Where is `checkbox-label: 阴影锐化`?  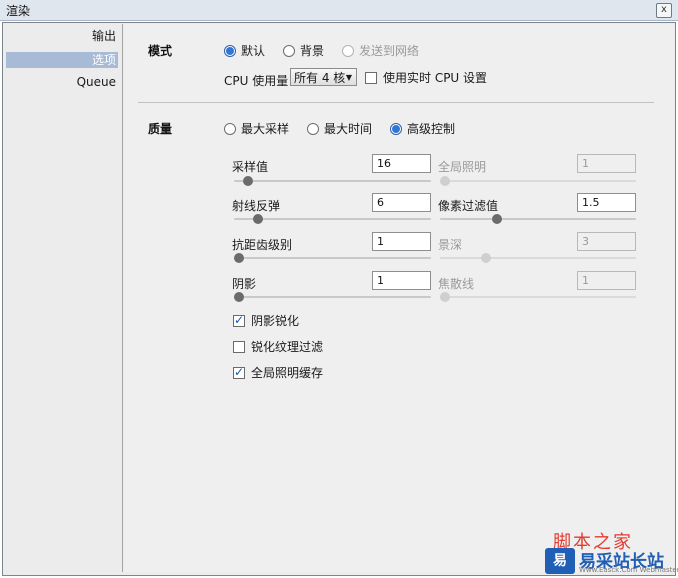 checkbox-label: 阴影锐化 is located at coordinates (275, 321).